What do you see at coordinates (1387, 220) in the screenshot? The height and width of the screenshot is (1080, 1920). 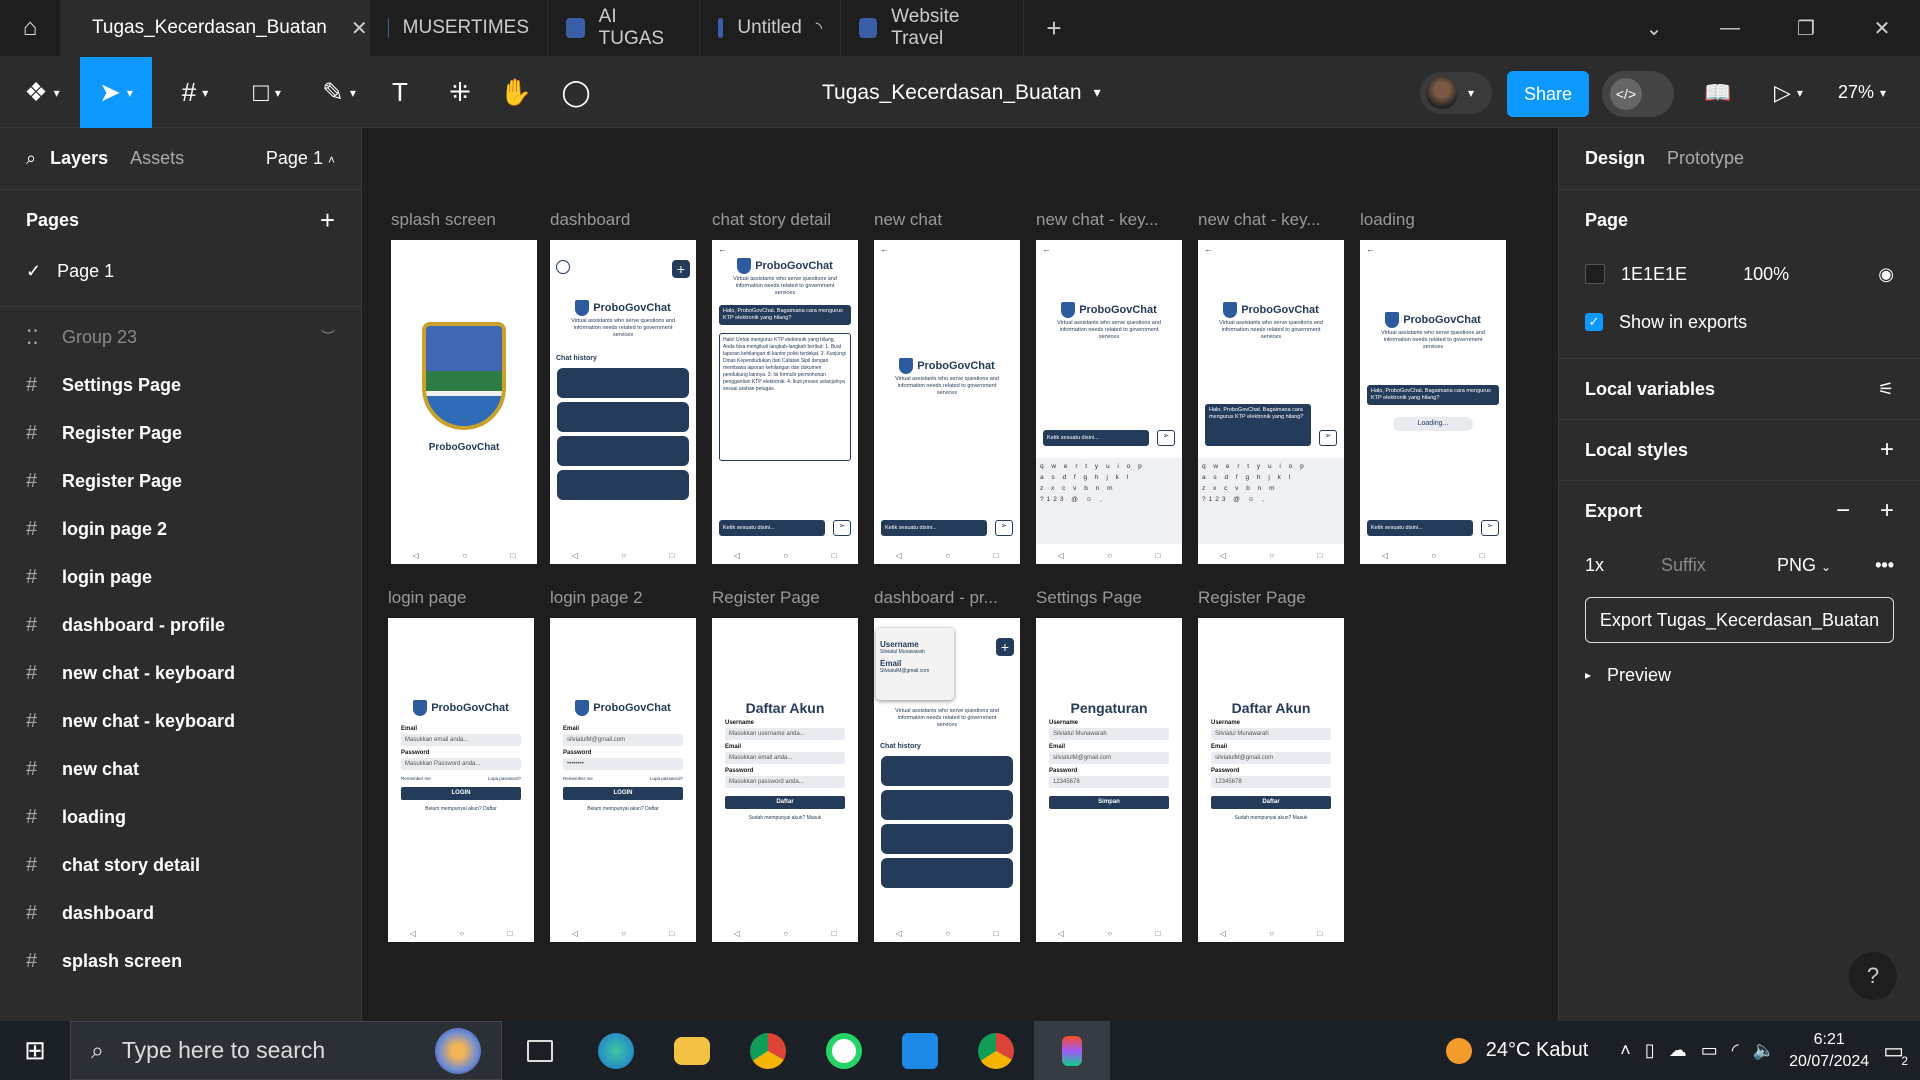 I see `frame-label: loading` at bounding box center [1387, 220].